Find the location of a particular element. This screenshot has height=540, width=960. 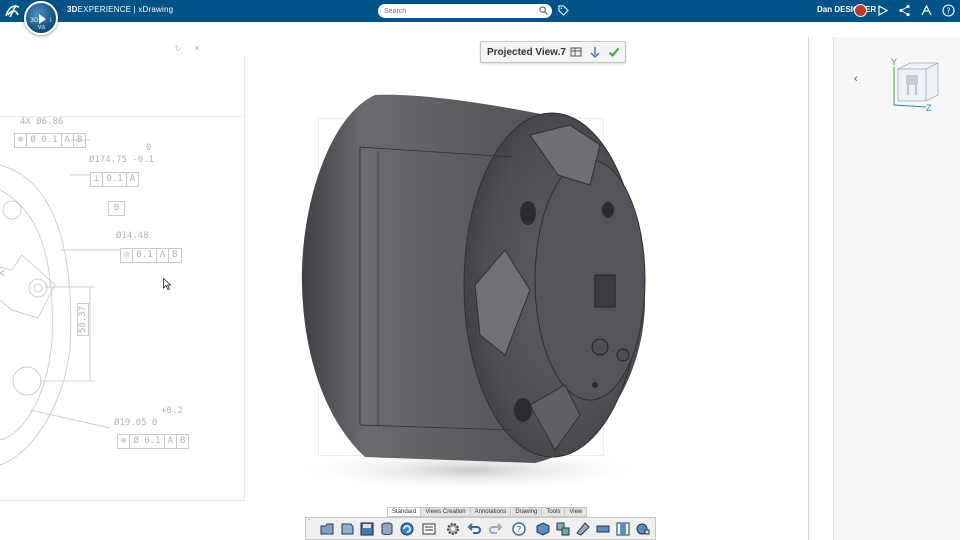

tol-plus-label: +0.2 is located at coordinates (172, 411).